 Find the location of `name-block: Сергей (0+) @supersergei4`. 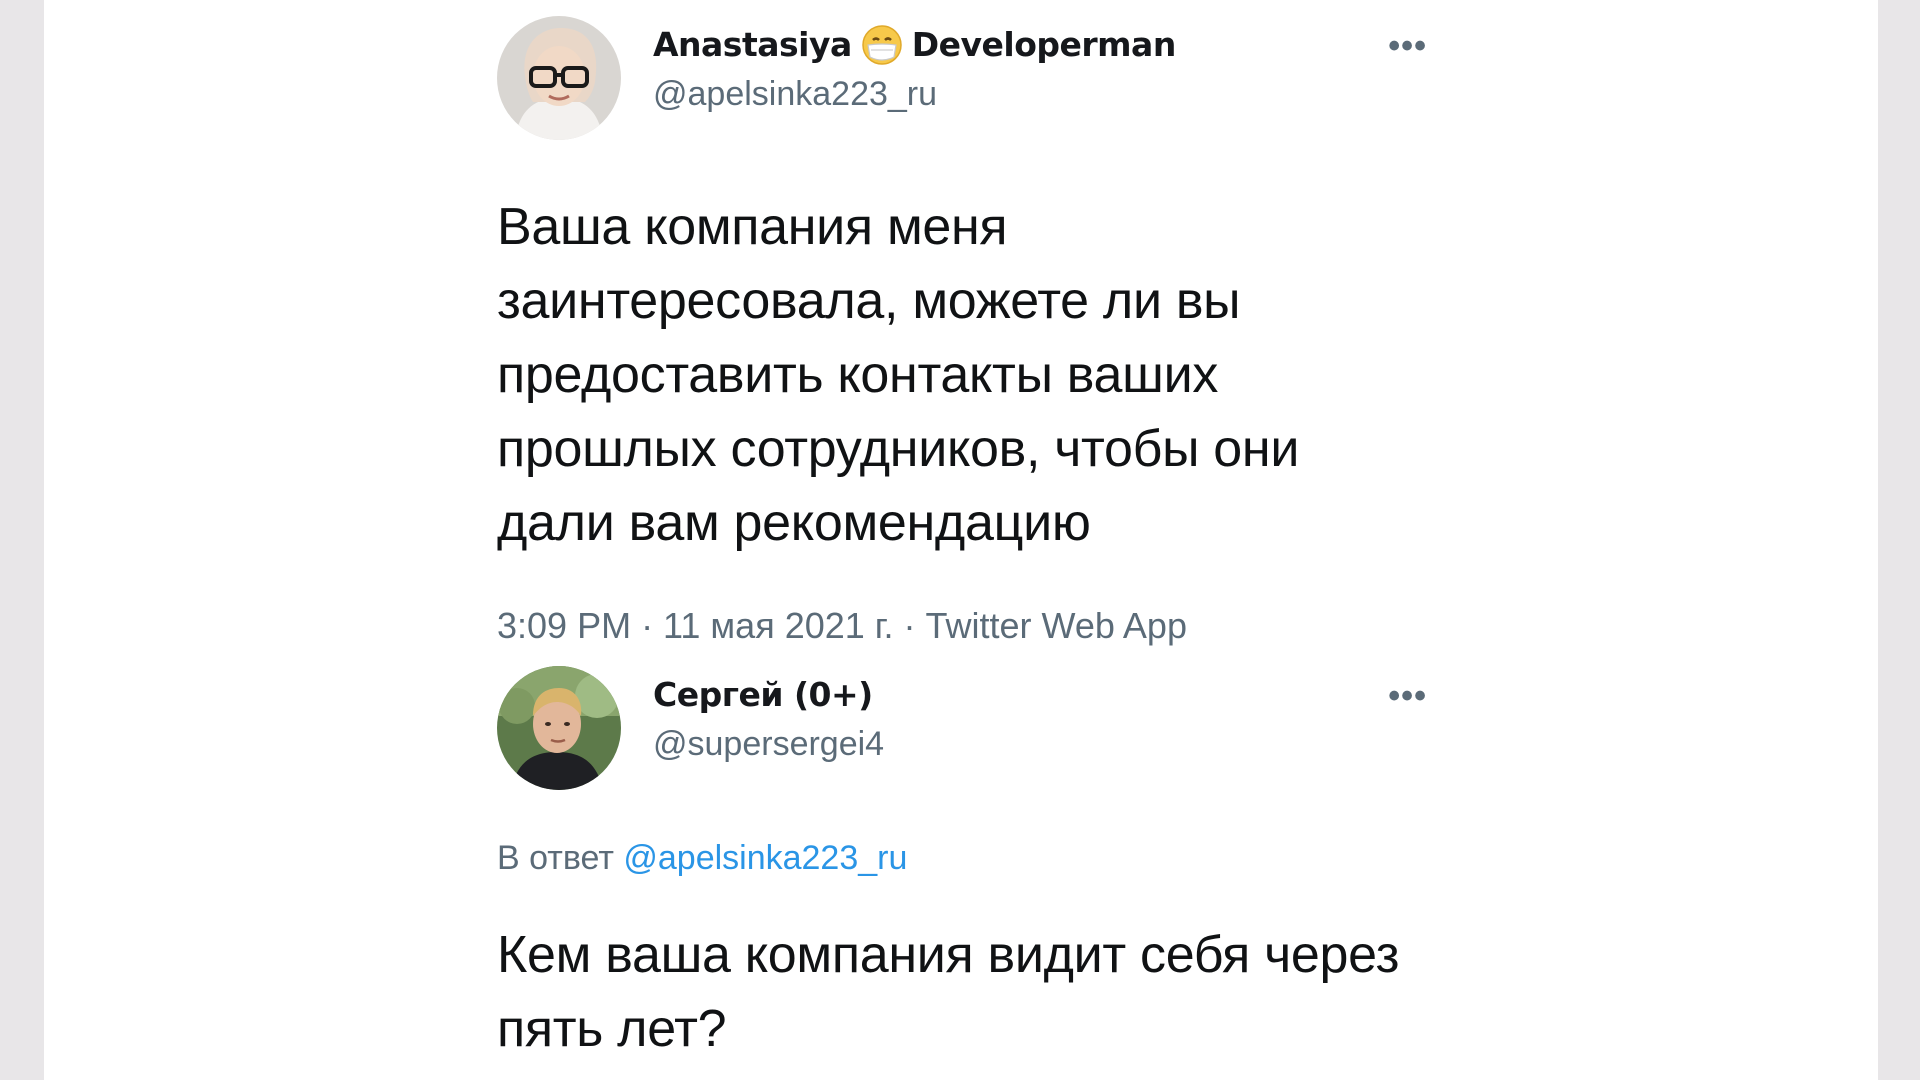

name-block: Сергей (0+) @supersergei4 is located at coordinates (768, 719).